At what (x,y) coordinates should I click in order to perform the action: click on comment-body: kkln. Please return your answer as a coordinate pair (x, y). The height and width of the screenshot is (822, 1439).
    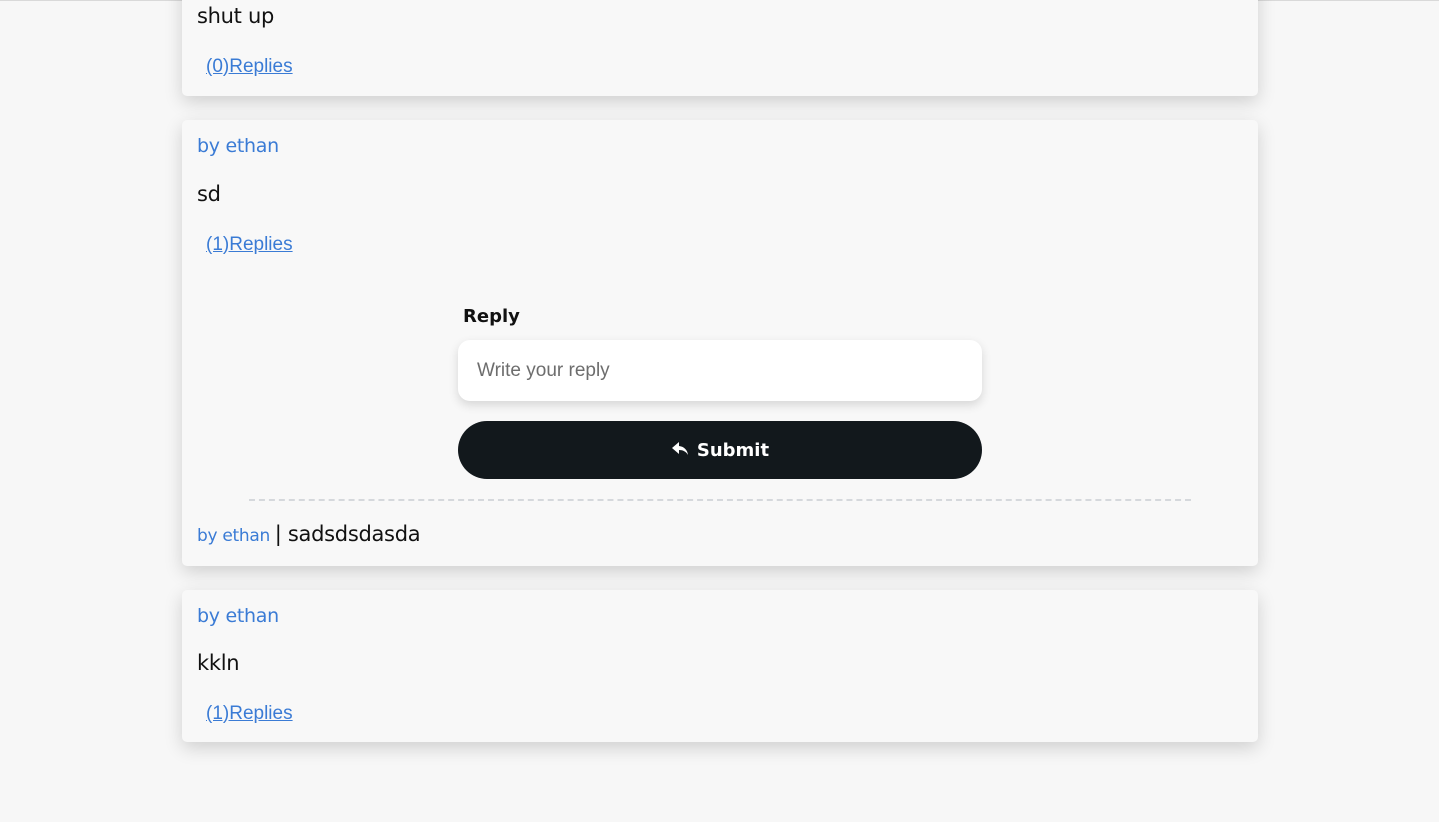
    Looking at the image, I should click on (218, 663).